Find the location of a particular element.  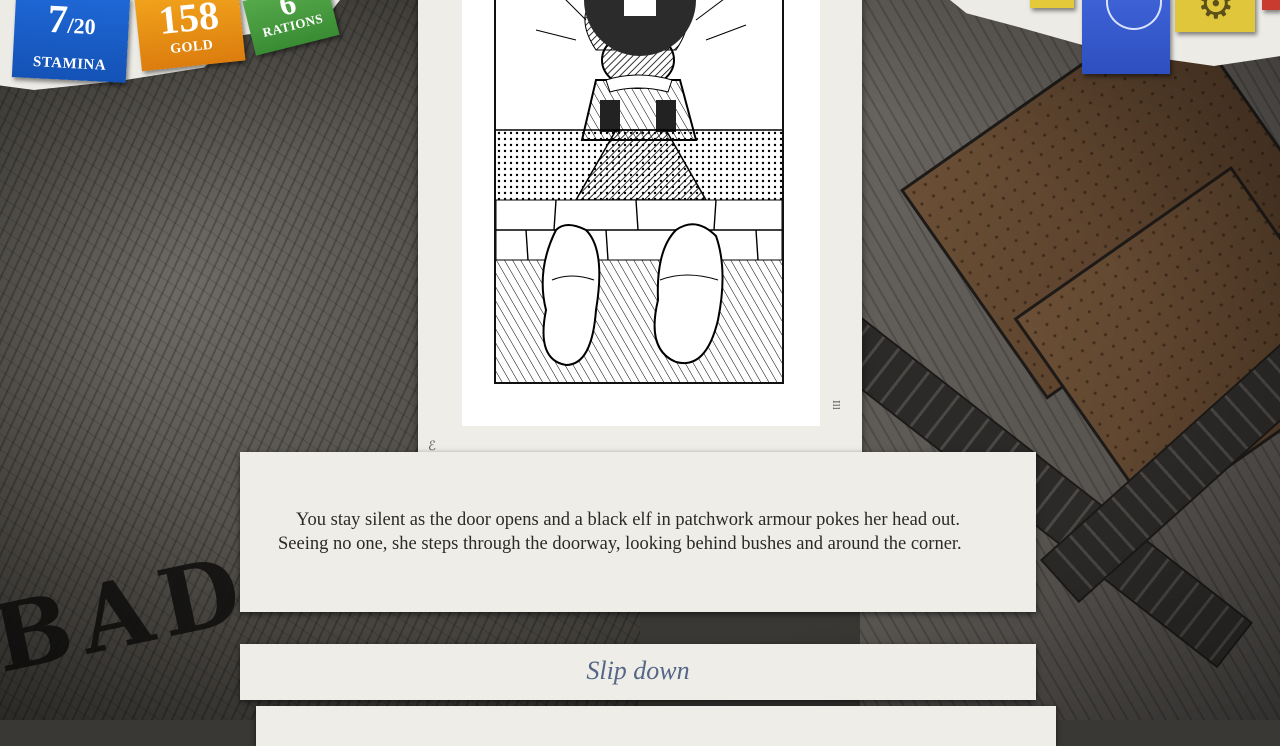

yellow-flag is located at coordinates (1052, 4).